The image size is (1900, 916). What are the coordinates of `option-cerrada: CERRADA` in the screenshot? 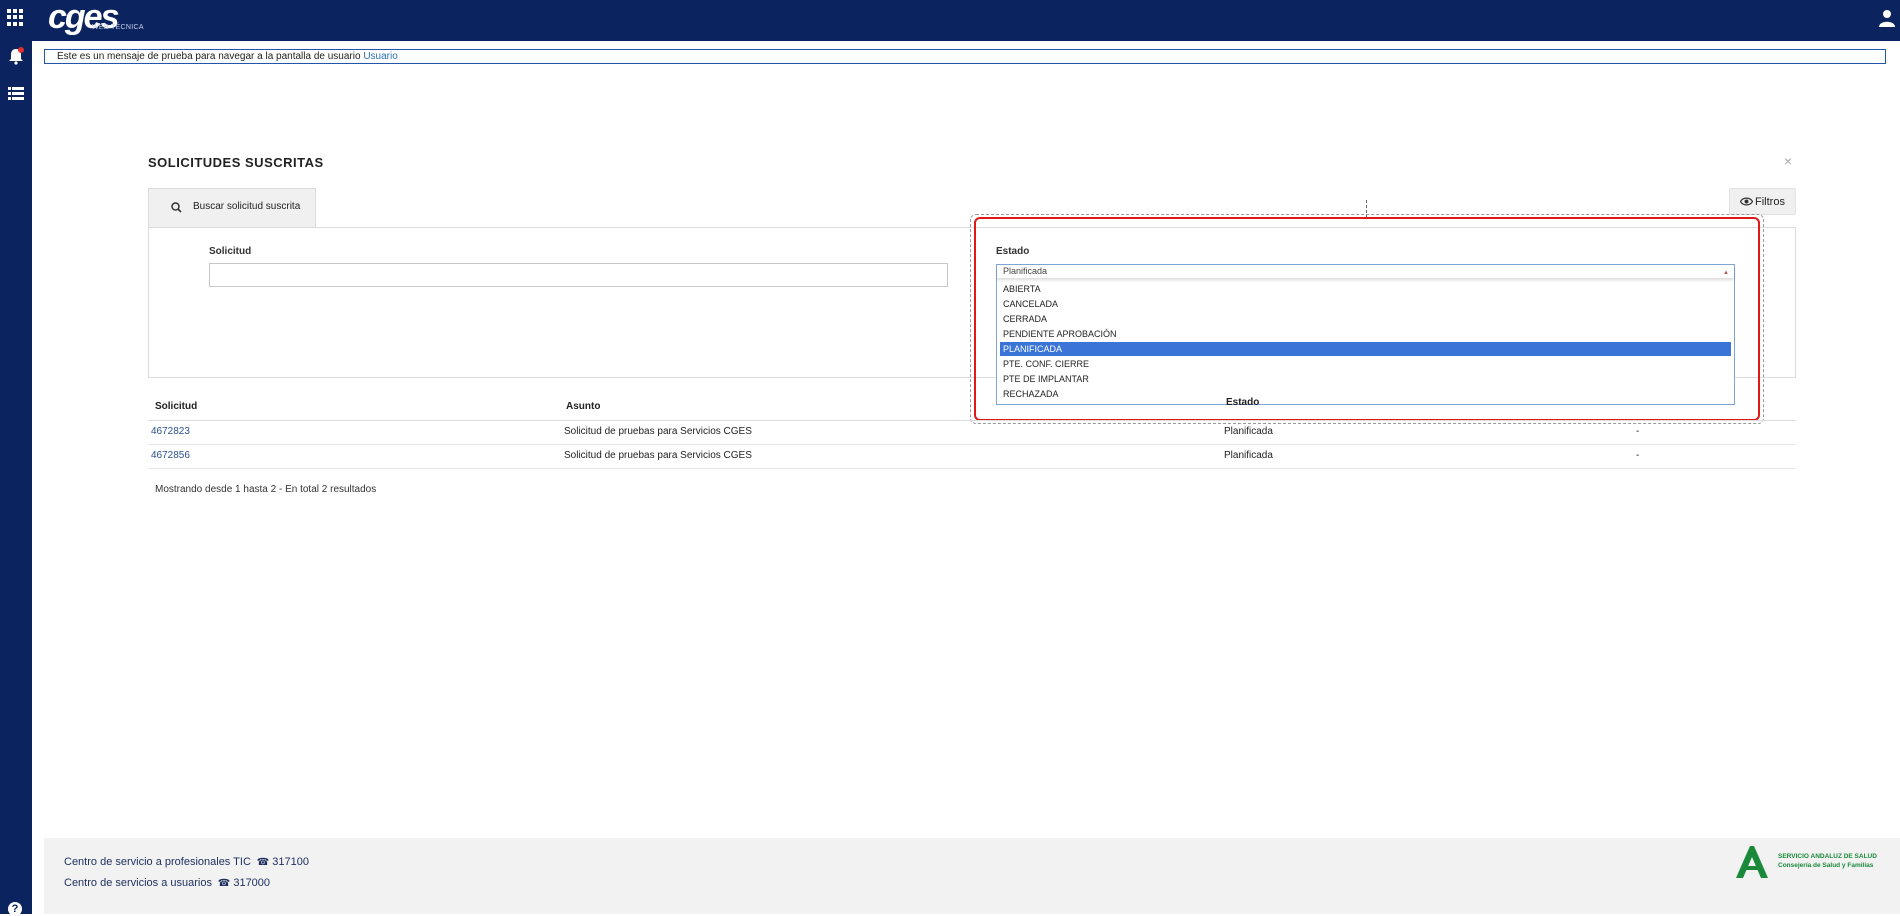 It's located at (1365, 319).